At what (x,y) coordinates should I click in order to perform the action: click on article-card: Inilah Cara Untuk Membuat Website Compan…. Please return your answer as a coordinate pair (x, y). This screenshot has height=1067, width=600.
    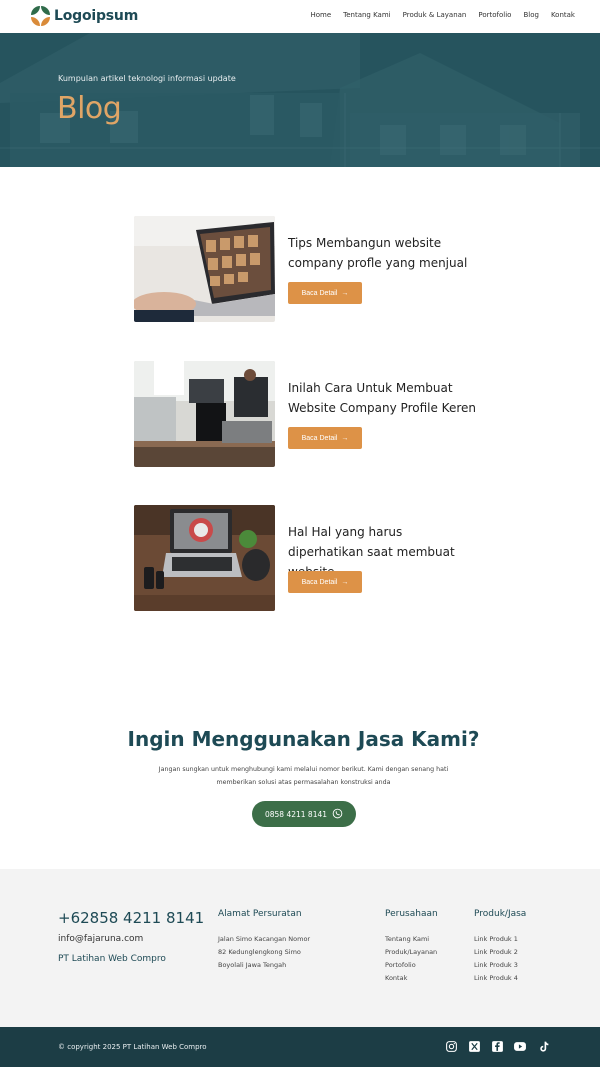
    Looking at the image, I should click on (305, 414).